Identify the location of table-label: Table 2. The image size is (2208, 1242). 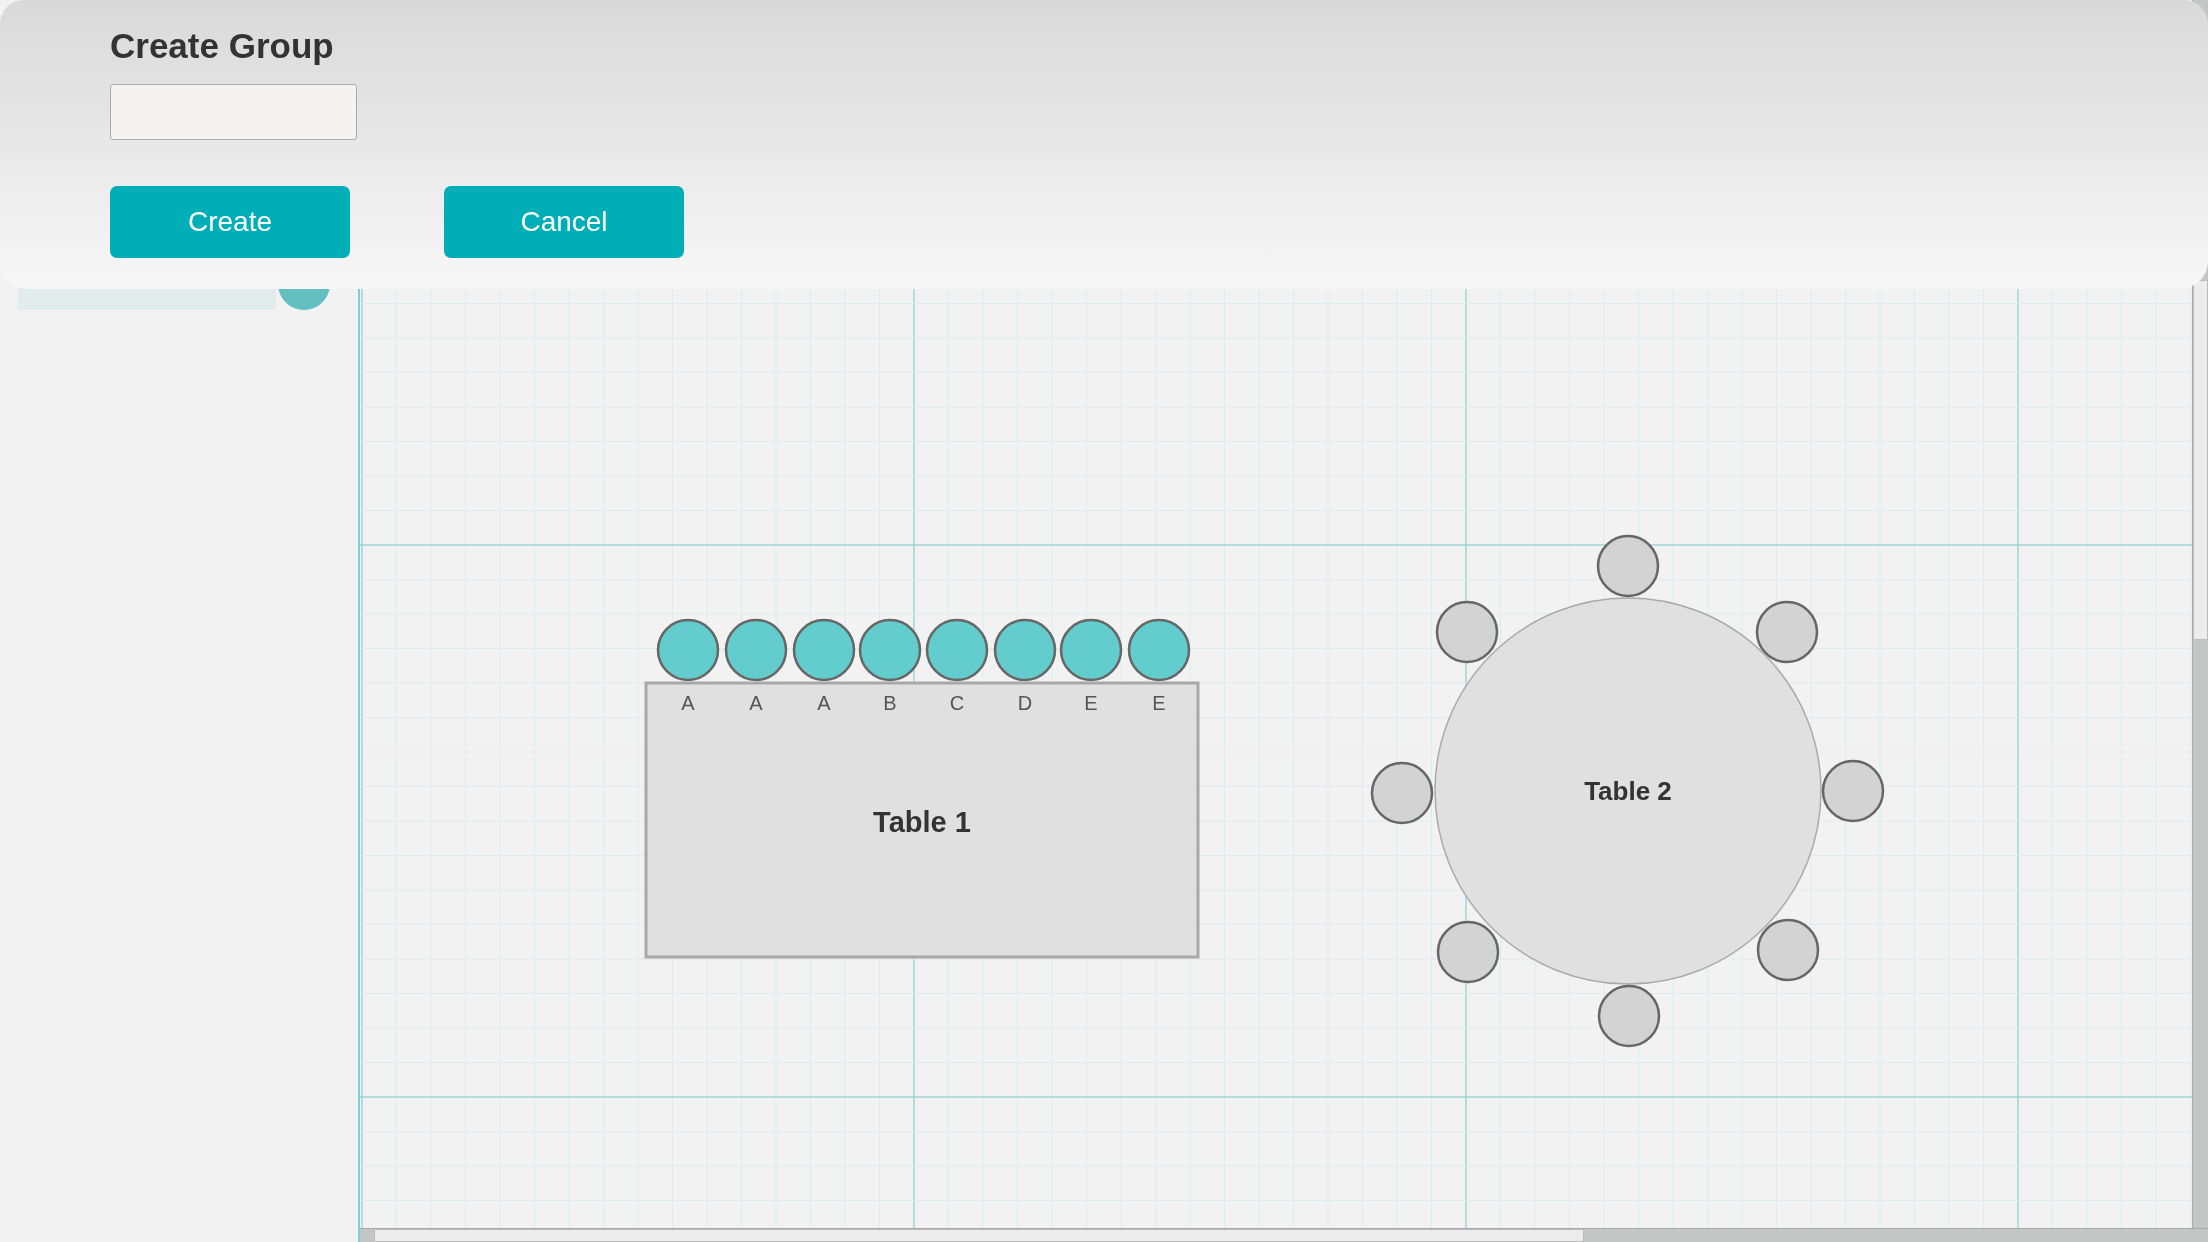
(1628, 791).